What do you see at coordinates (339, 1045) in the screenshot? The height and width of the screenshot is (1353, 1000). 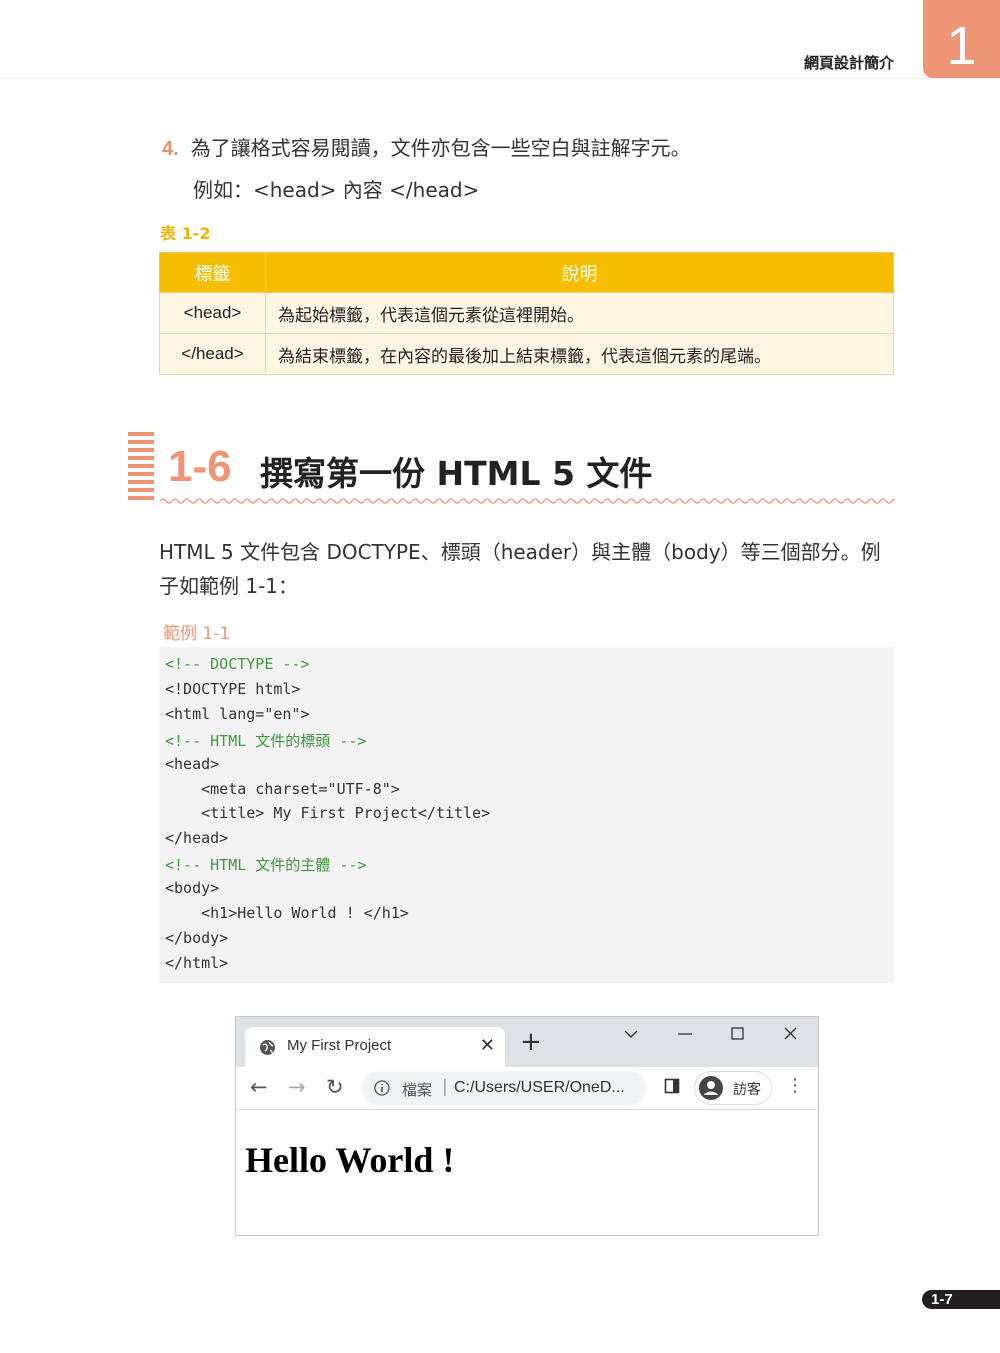 I see `browser-tab-title: My First Project` at bounding box center [339, 1045].